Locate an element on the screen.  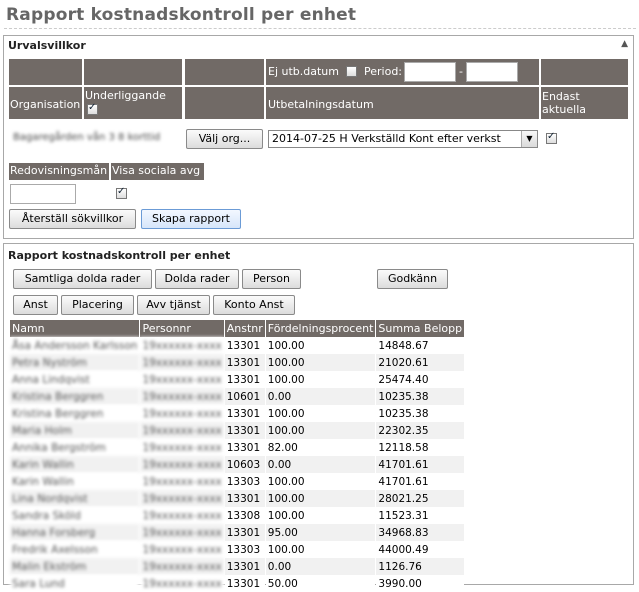
cell-anstnr: 13308 is located at coordinates (244, 515).